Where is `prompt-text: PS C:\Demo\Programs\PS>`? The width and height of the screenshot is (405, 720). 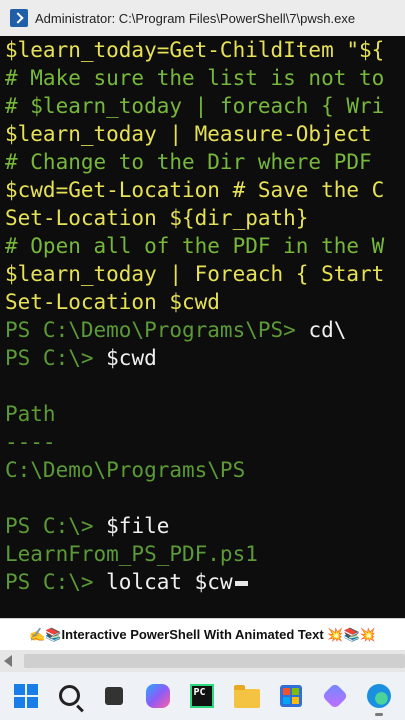 prompt-text: PS C:\Demo\Programs\PS> is located at coordinates (157, 330).